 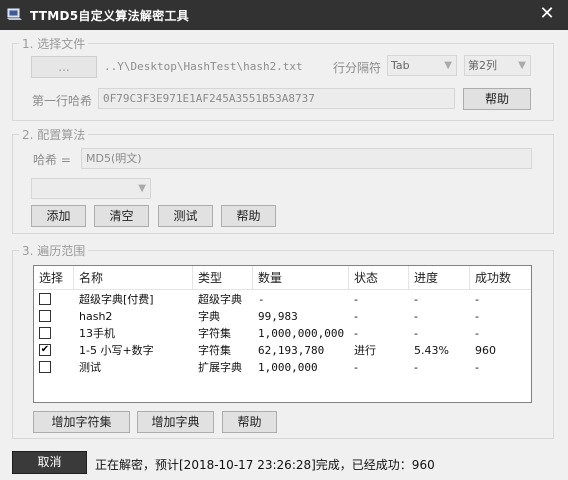 What do you see at coordinates (500, 278) in the screenshot?
I see `column-header-success: 成功数` at bounding box center [500, 278].